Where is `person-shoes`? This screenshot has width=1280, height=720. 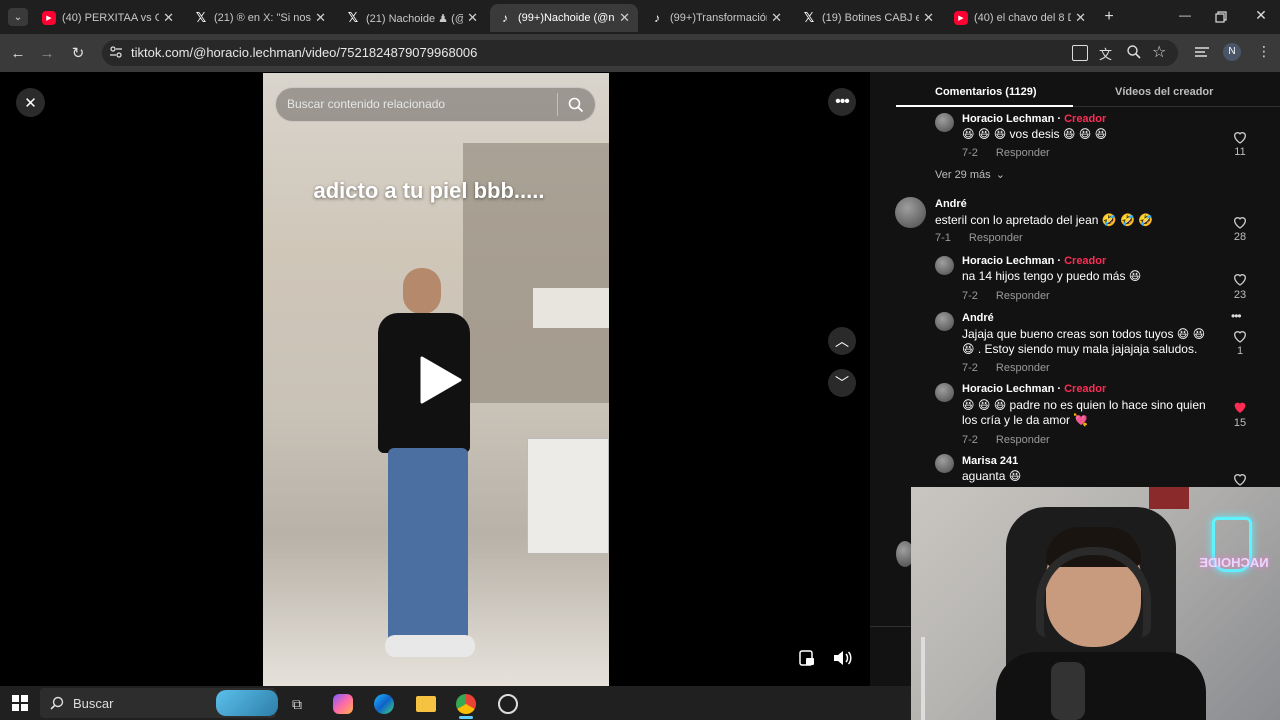 person-shoes is located at coordinates (430, 646).